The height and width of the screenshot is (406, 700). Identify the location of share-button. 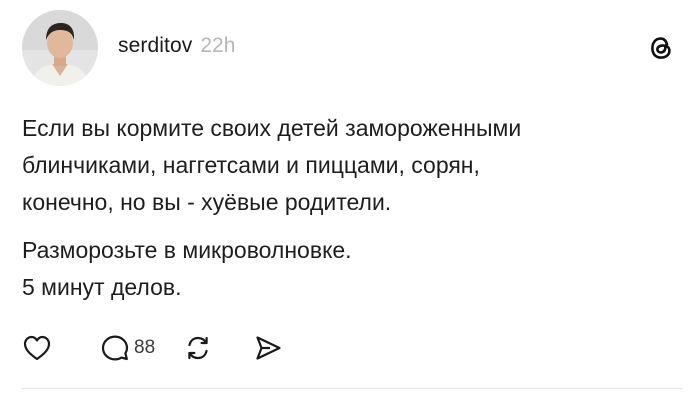
(268, 348).